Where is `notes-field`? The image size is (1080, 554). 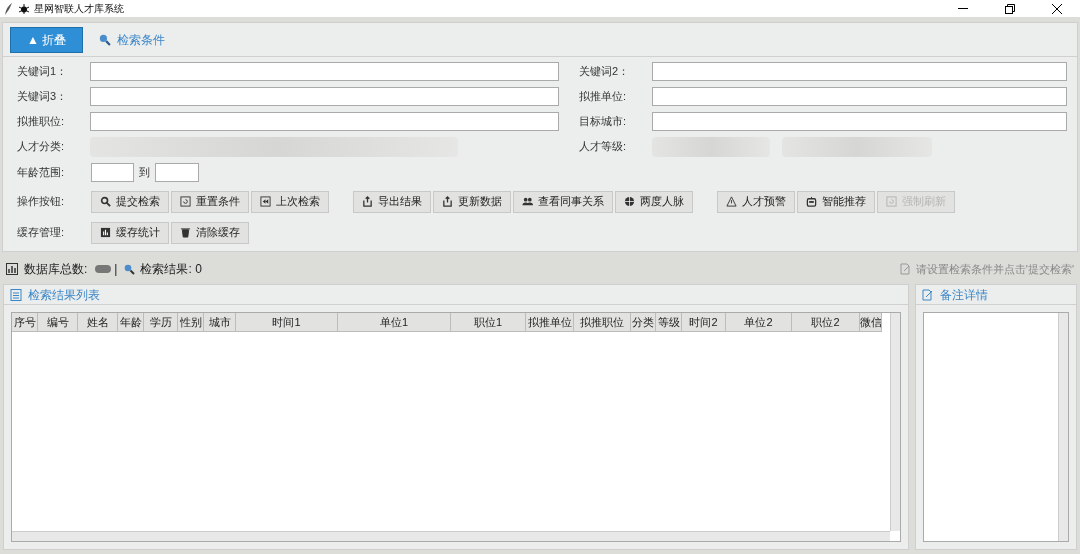 notes-field is located at coordinates (996, 427).